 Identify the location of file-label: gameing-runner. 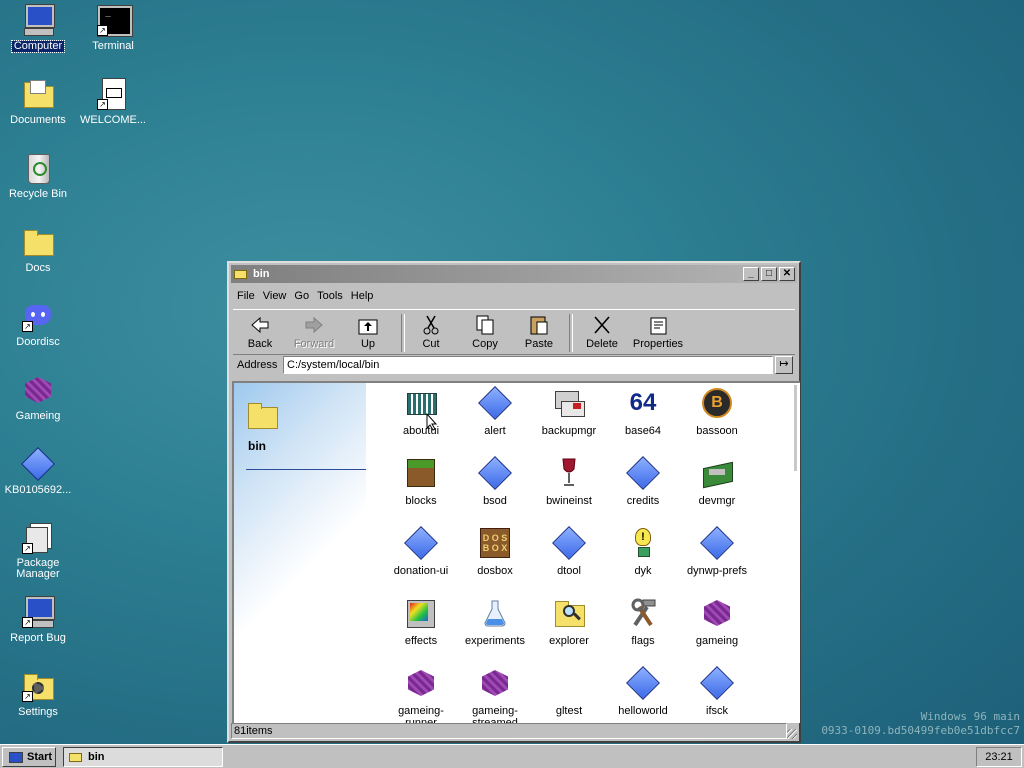
(421, 714).